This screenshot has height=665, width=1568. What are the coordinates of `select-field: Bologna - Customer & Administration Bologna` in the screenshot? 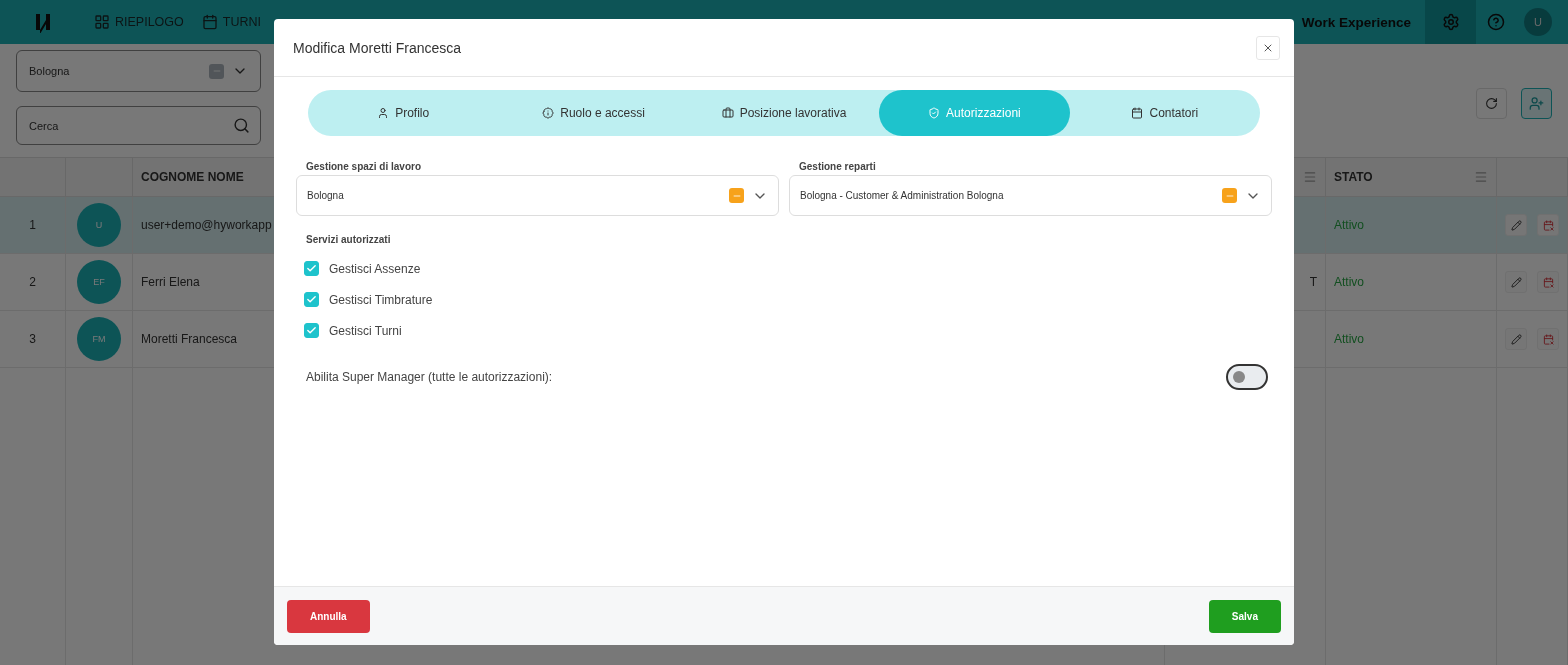 It's located at (1030, 195).